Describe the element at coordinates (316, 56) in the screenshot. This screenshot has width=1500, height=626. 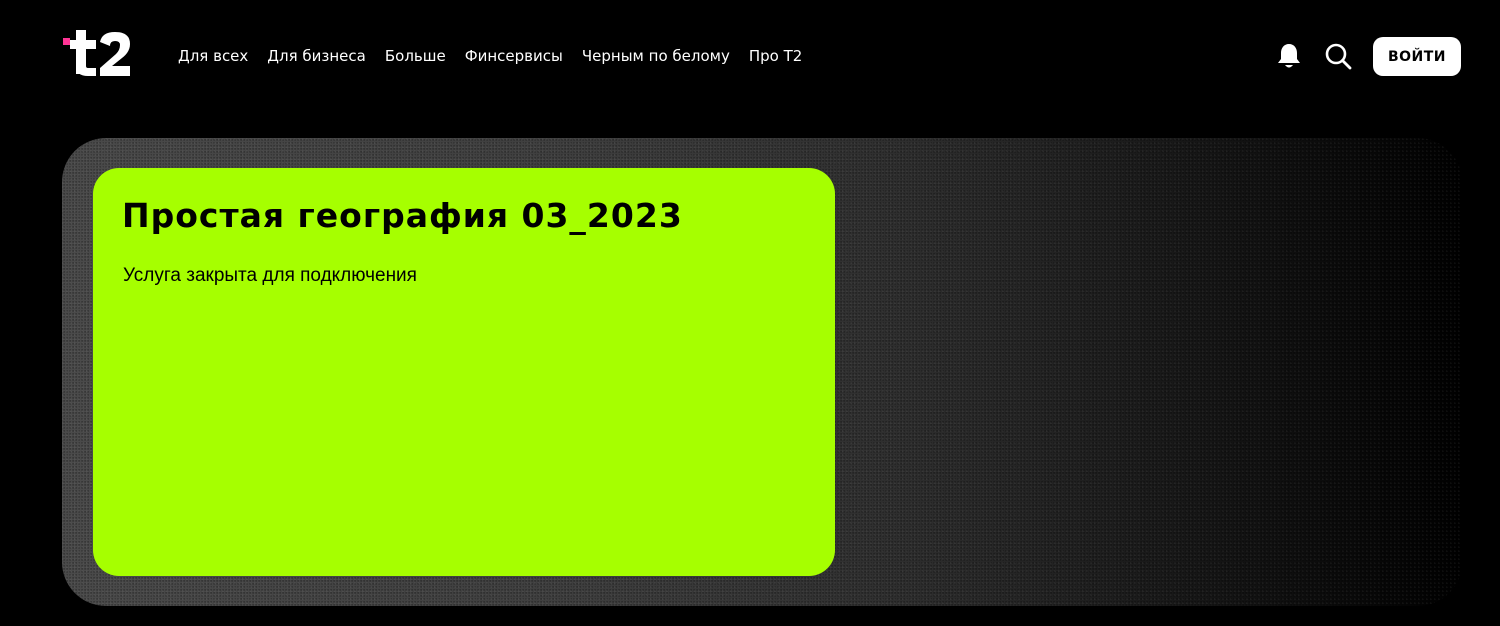
I see `nav-item-for-business: Для бизнеса` at that location.